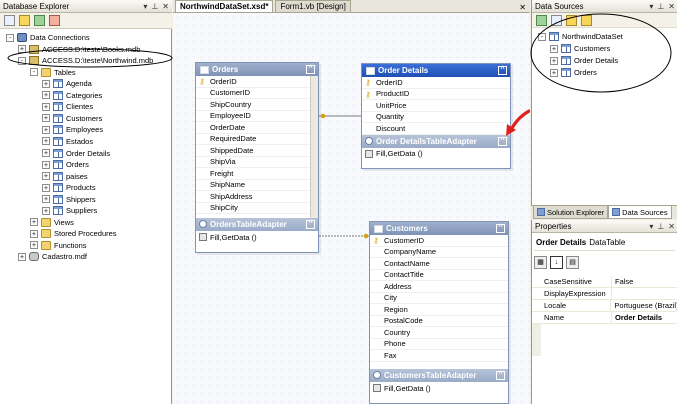 The image size is (677, 404). I want to click on column-row: ShippedDate, so click(257, 151).